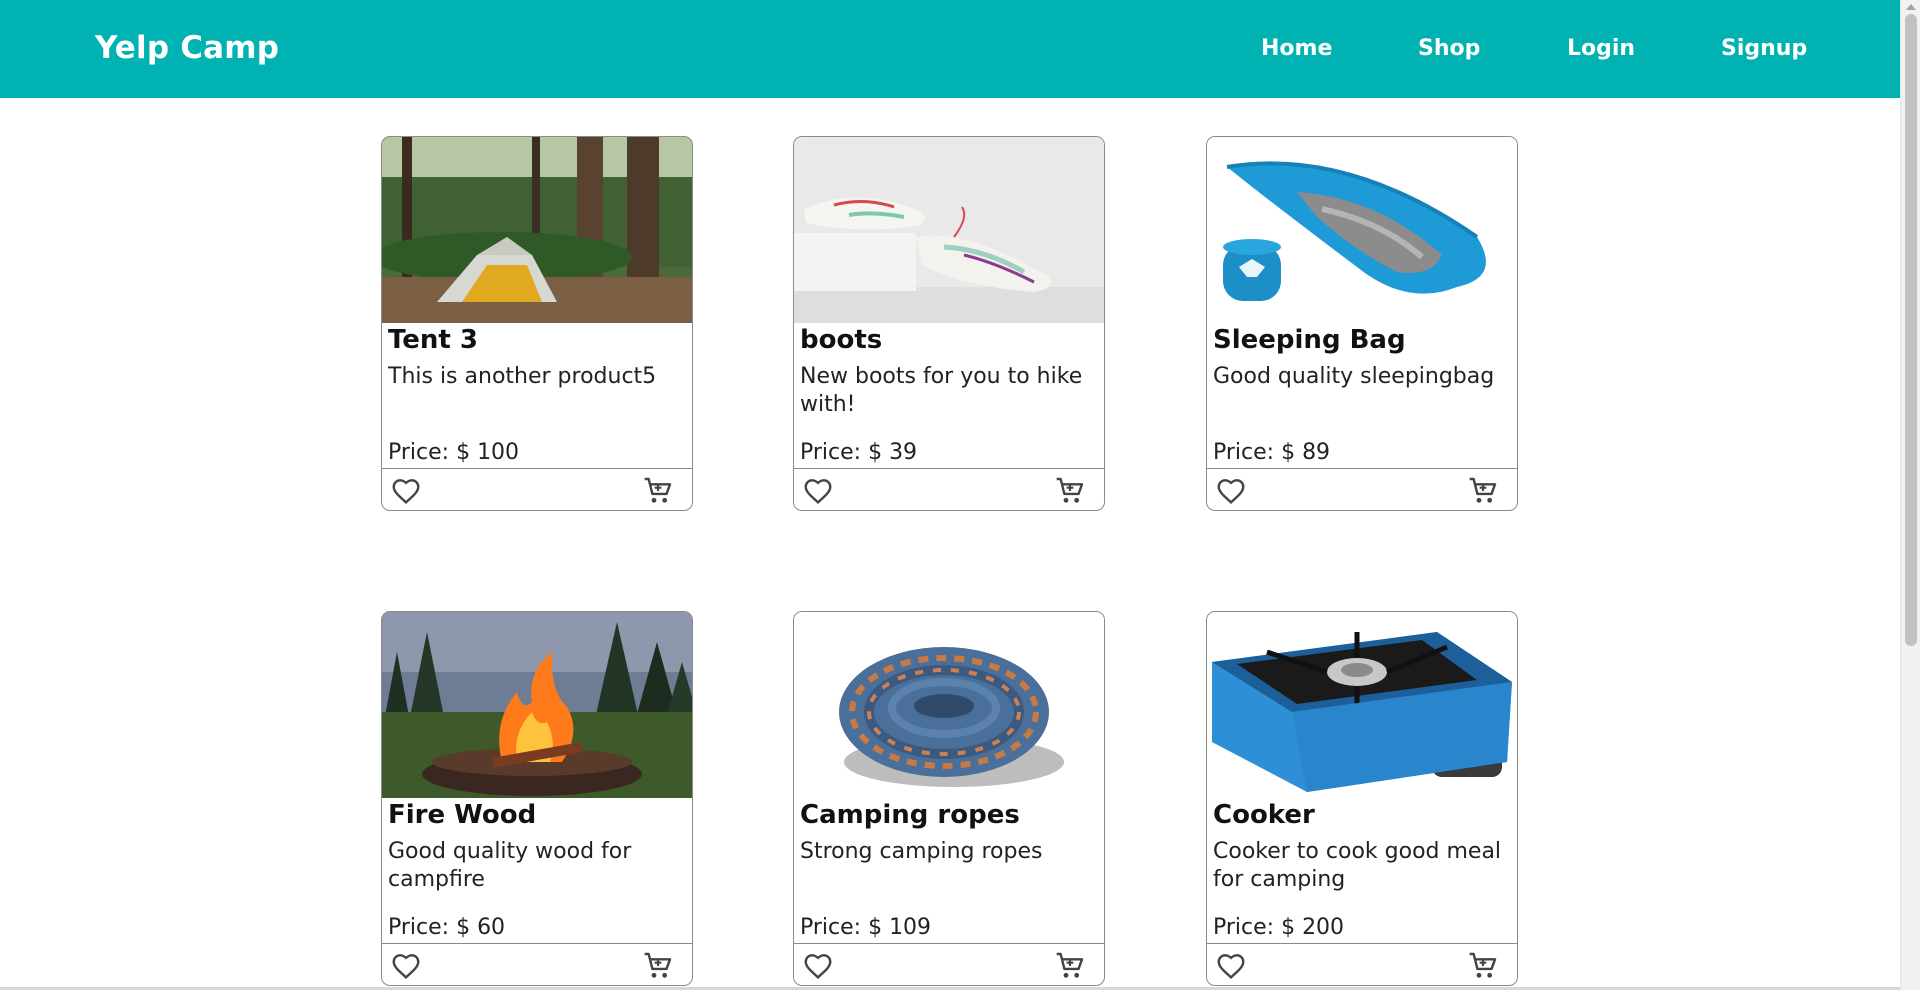 The width and height of the screenshot is (1920, 990). Describe the element at coordinates (866, 927) in the screenshot. I see `product-price: Price: $ 109` at that location.